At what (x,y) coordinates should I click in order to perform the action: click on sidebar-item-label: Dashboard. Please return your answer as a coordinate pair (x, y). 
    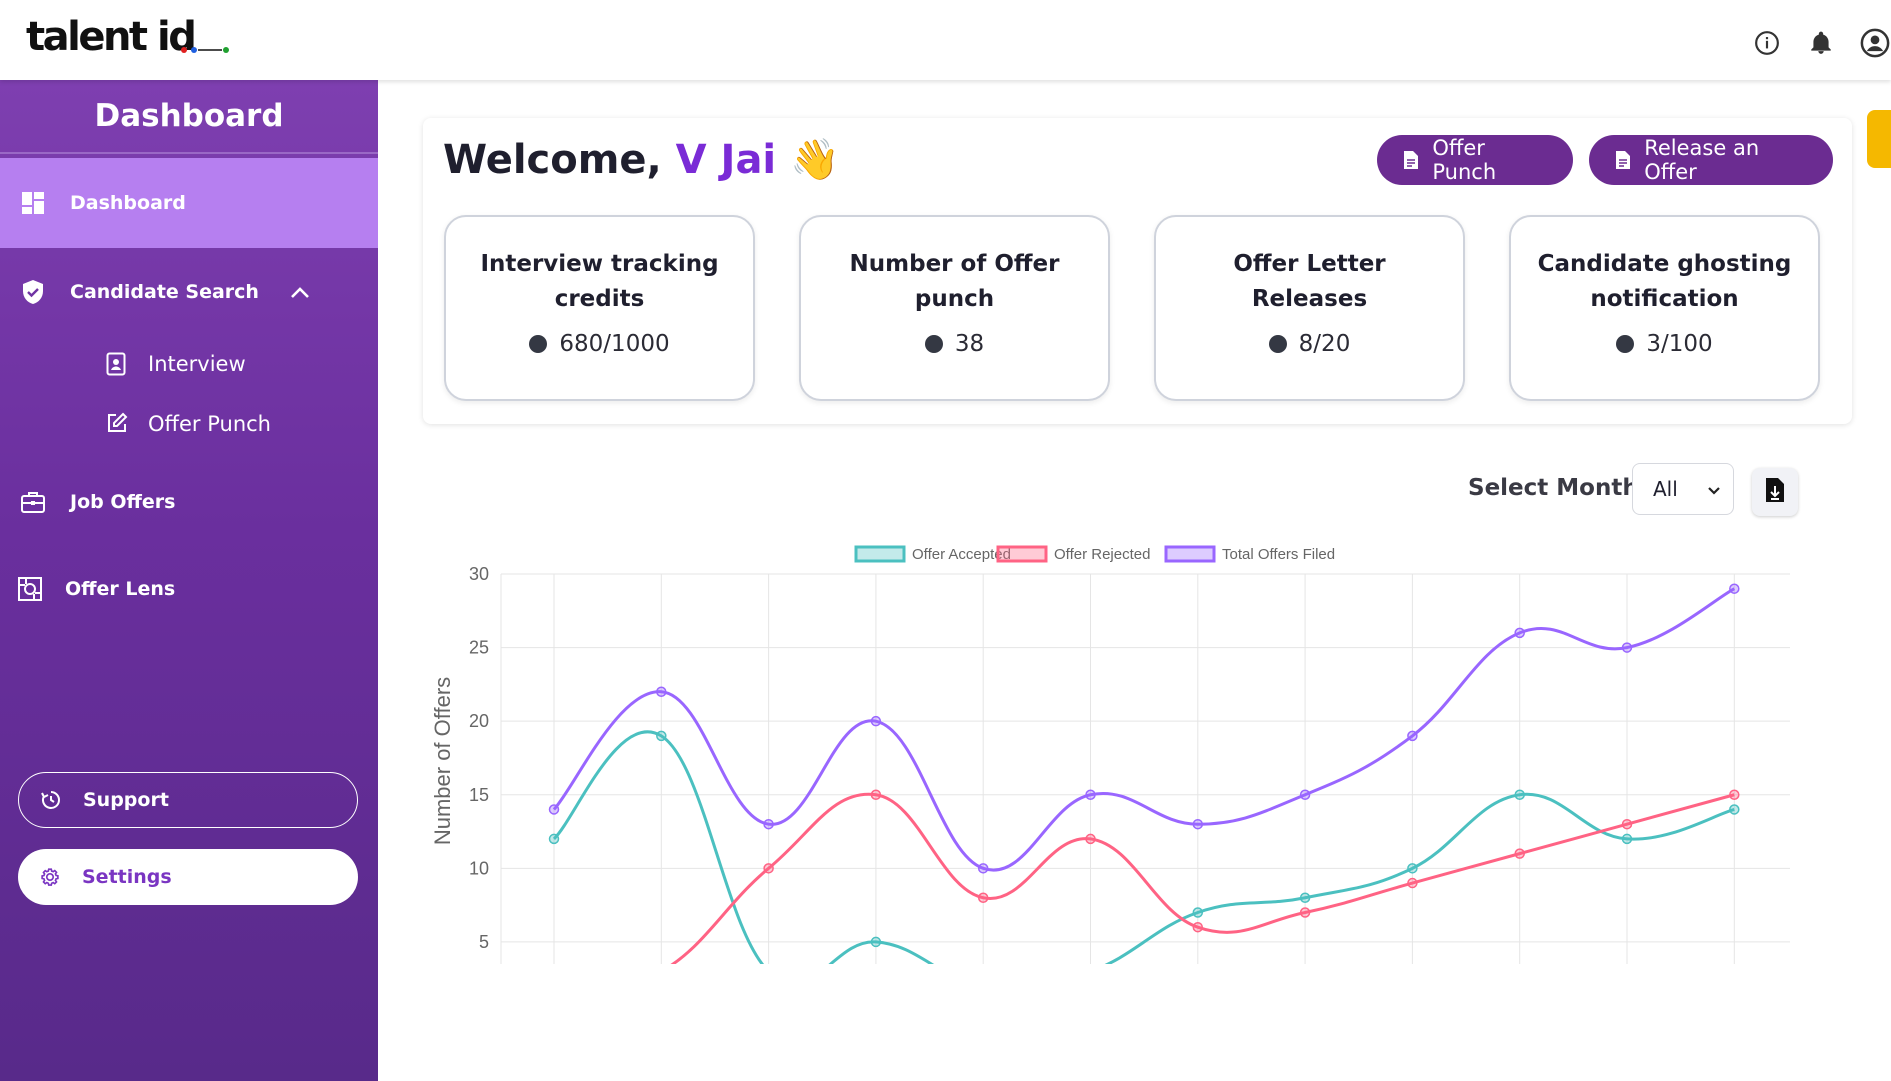
    Looking at the image, I should click on (128, 203).